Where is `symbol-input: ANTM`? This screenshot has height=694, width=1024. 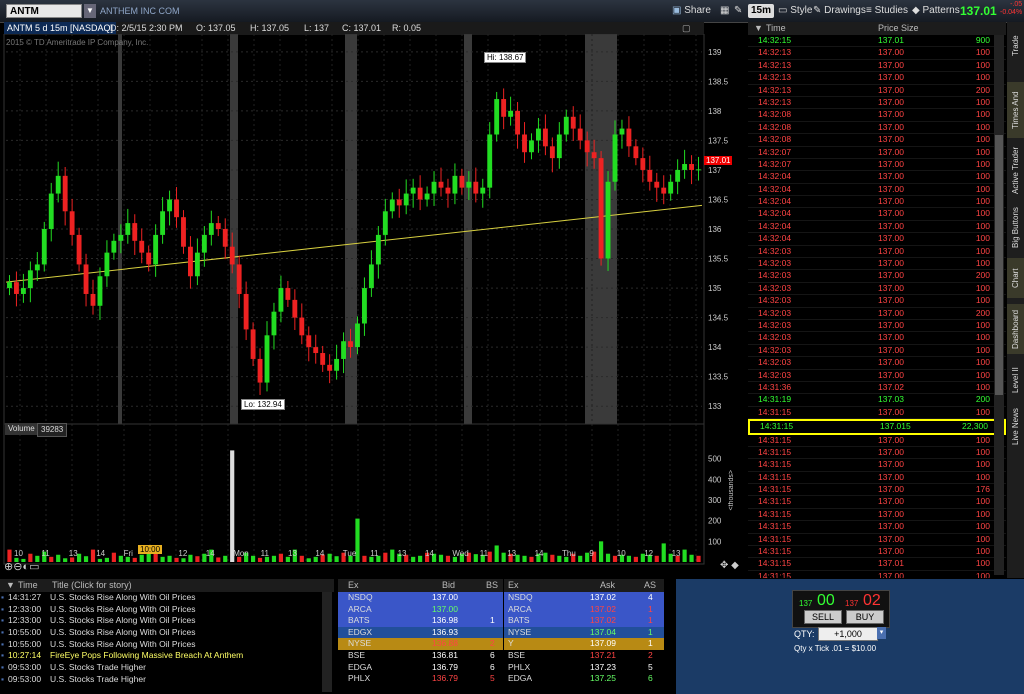
symbol-input: ANTM is located at coordinates (44, 11).